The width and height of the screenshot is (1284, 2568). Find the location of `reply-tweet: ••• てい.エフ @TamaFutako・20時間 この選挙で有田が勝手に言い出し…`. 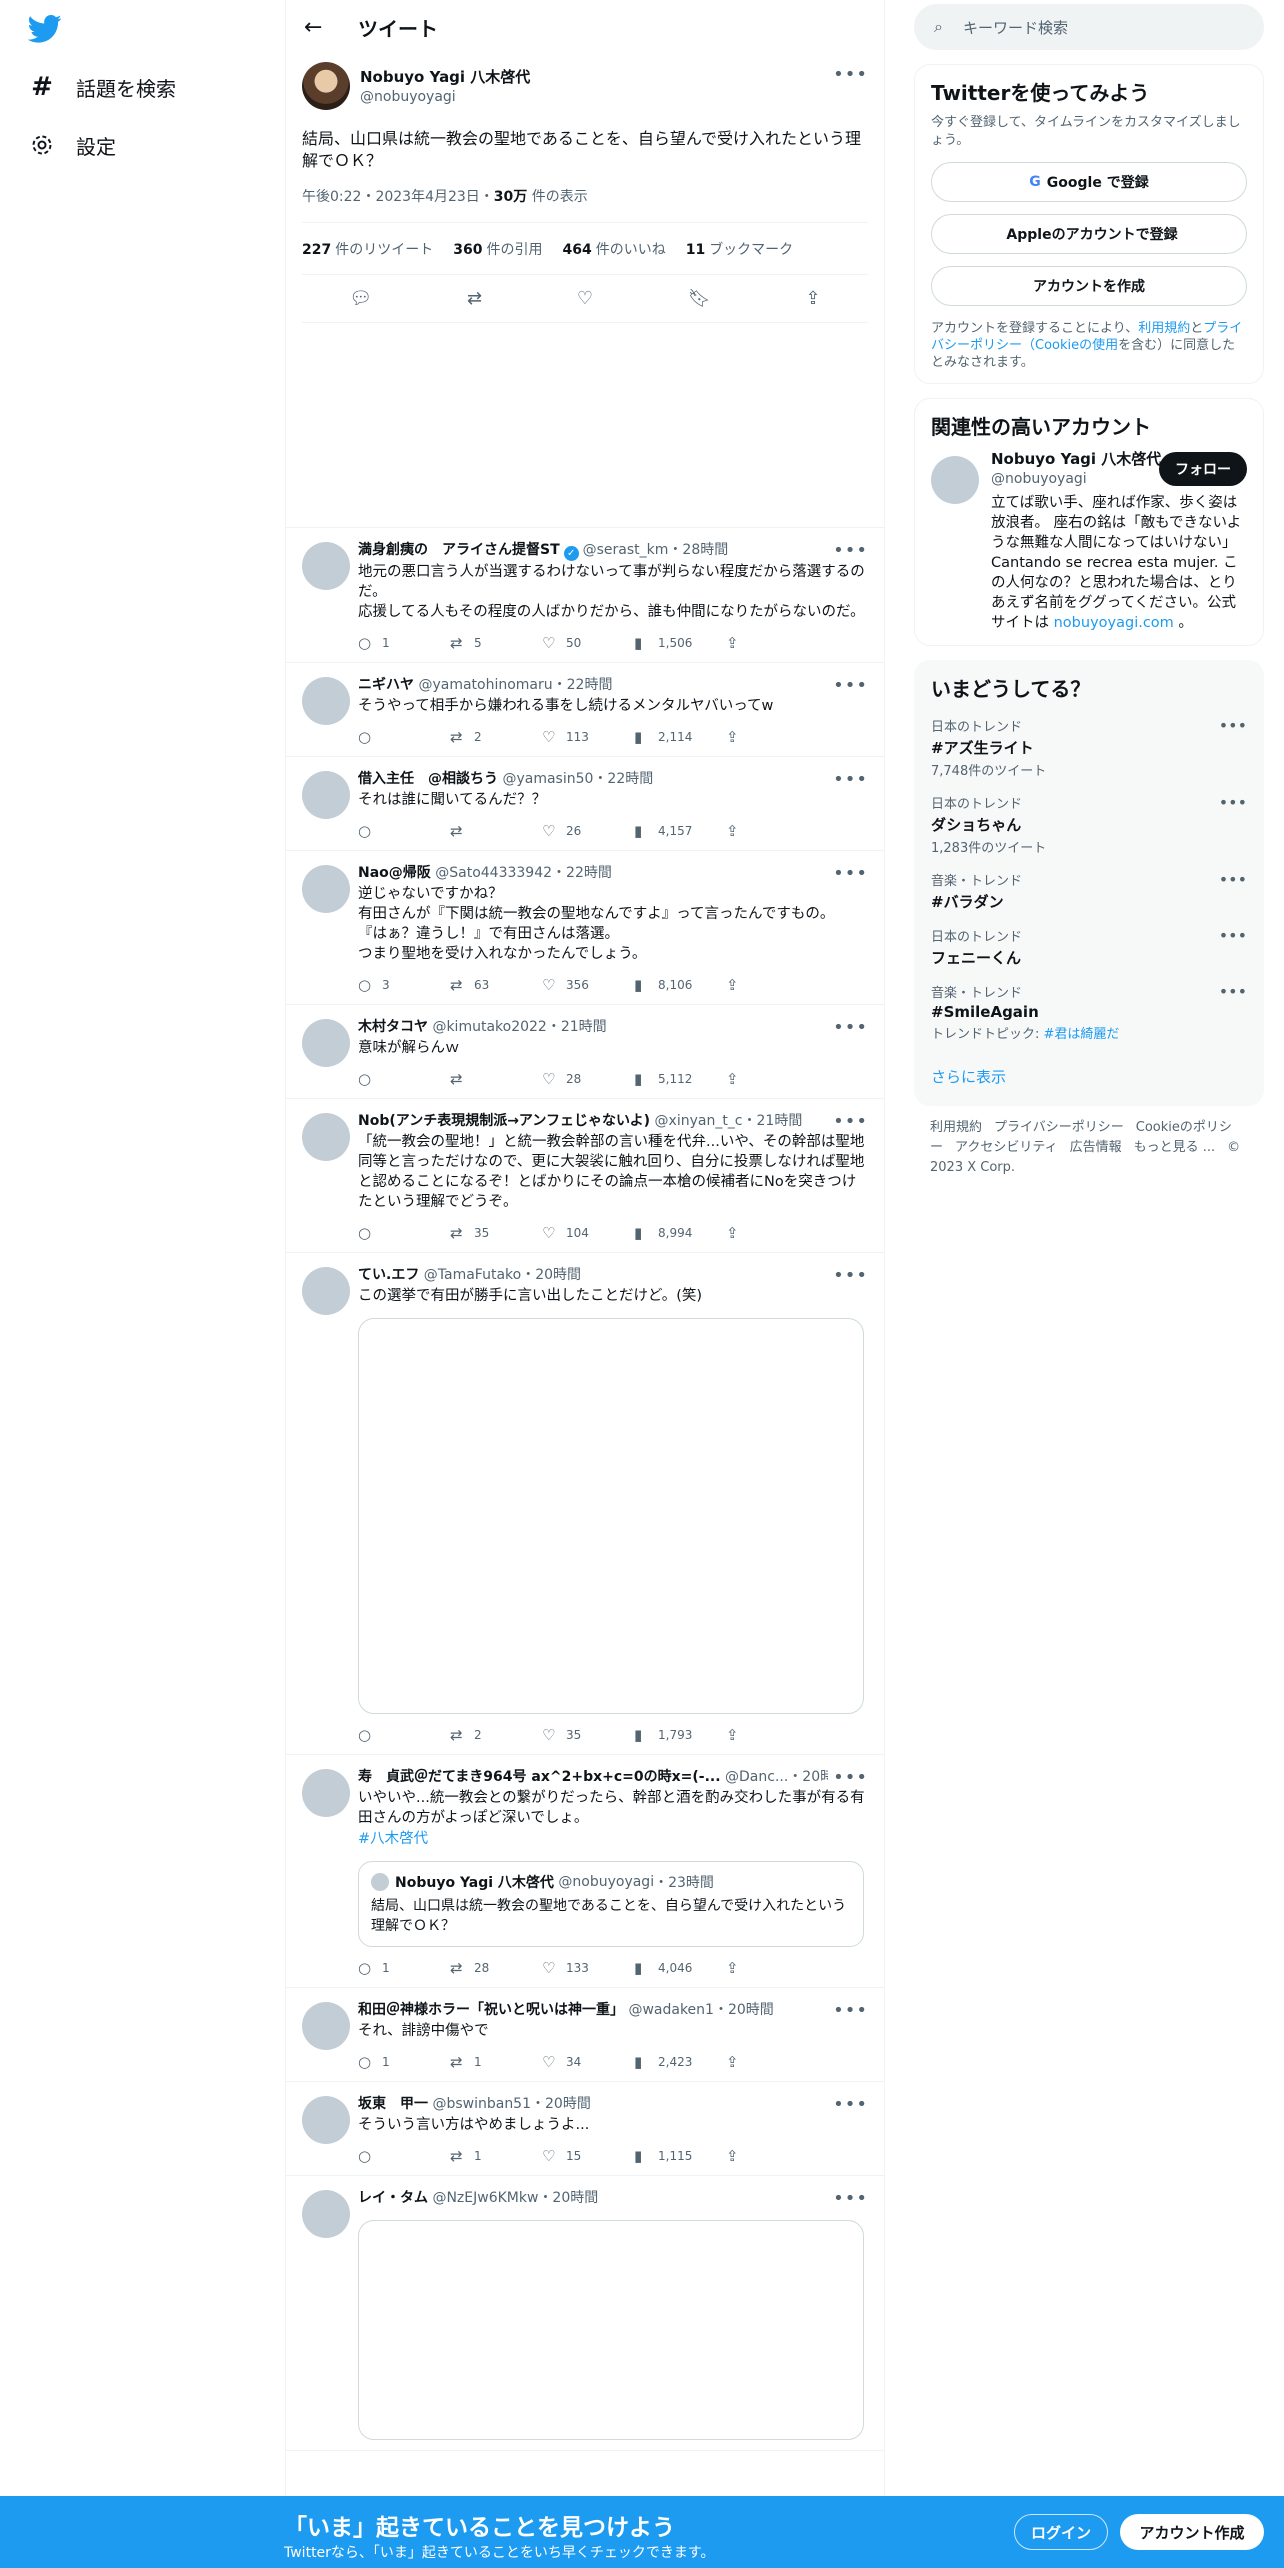

reply-tweet: ••• てい.エフ @TamaFutako・20時間 この選挙で有田が勝手に言い出し… is located at coordinates (585, 1504).